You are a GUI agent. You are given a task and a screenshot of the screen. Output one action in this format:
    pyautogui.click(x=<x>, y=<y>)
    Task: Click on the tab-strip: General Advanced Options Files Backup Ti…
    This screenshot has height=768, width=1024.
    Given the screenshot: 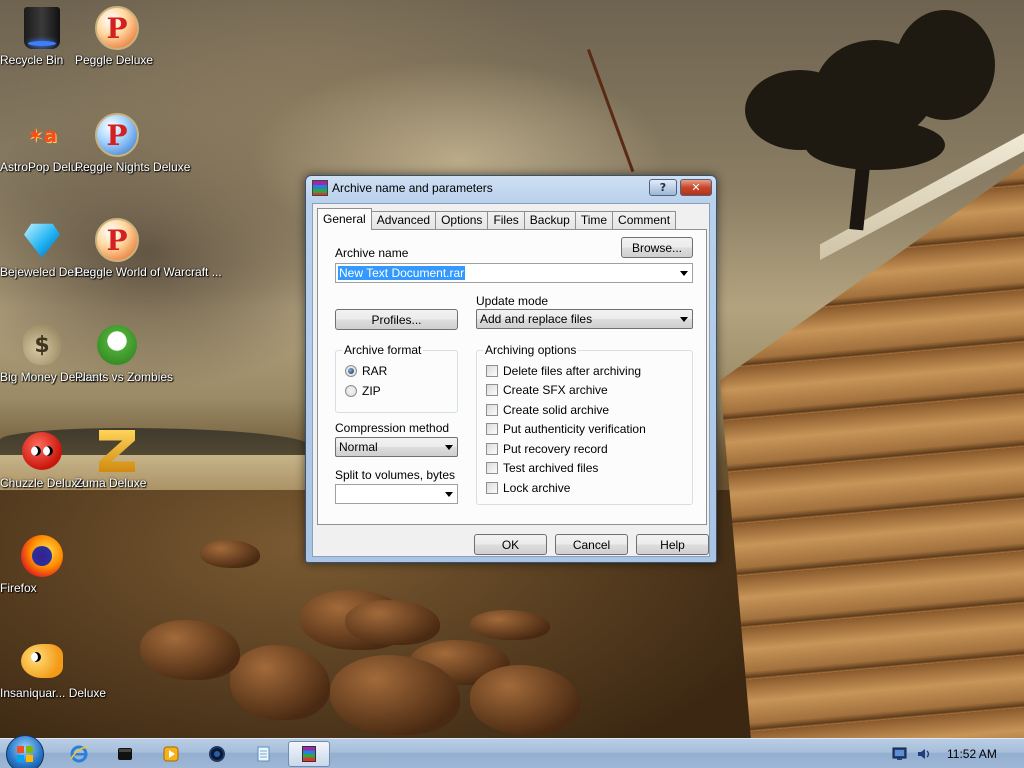 What is the action you would take?
    pyautogui.click(x=497, y=219)
    